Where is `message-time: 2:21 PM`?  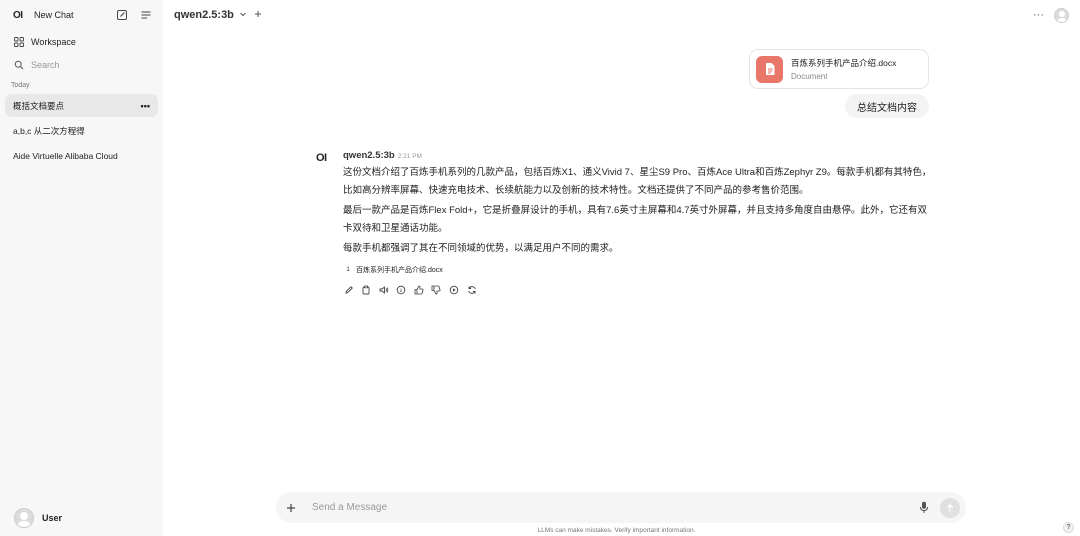
message-time: 2:21 PM is located at coordinates (409, 156).